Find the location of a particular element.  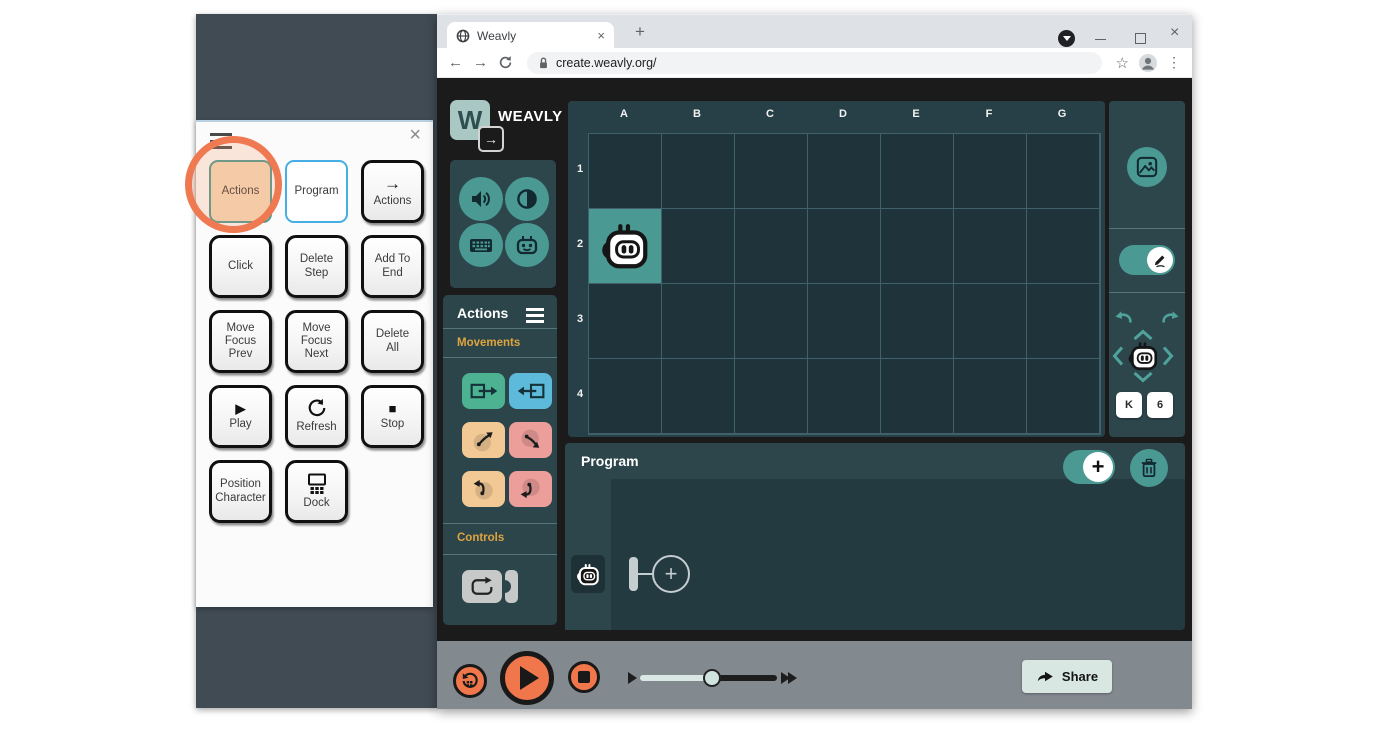

audio-feedback-button is located at coordinates (481, 199).